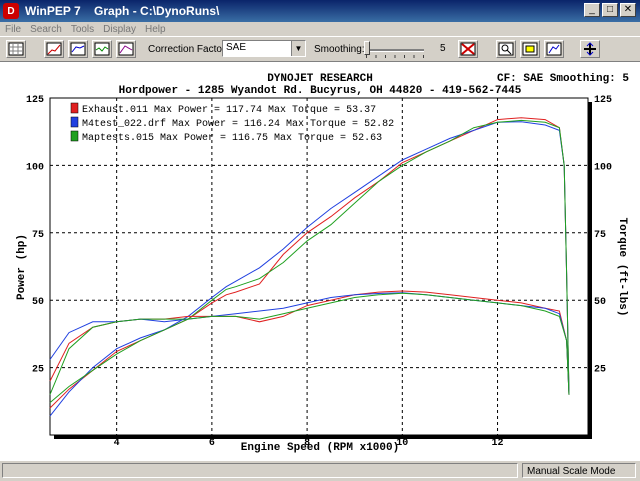 The image size is (640, 481). Describe the element at coordinates (262, 124) in the screenshot. I see `legend-power-m4test: 116.24` at that location.